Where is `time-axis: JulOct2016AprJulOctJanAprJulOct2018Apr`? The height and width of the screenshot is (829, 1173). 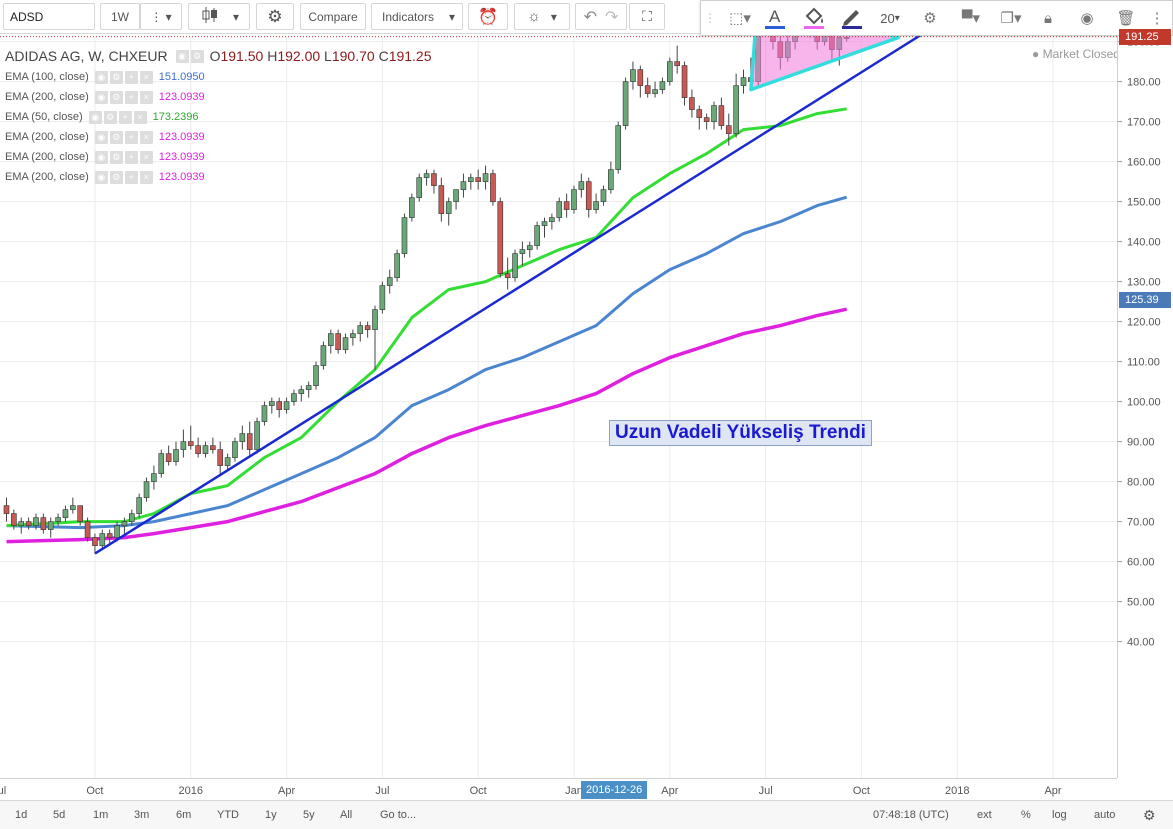 time-axis: JulOct2016AprJulOctJanAprJulOct2018Apr is located at coordinates (558, 789).